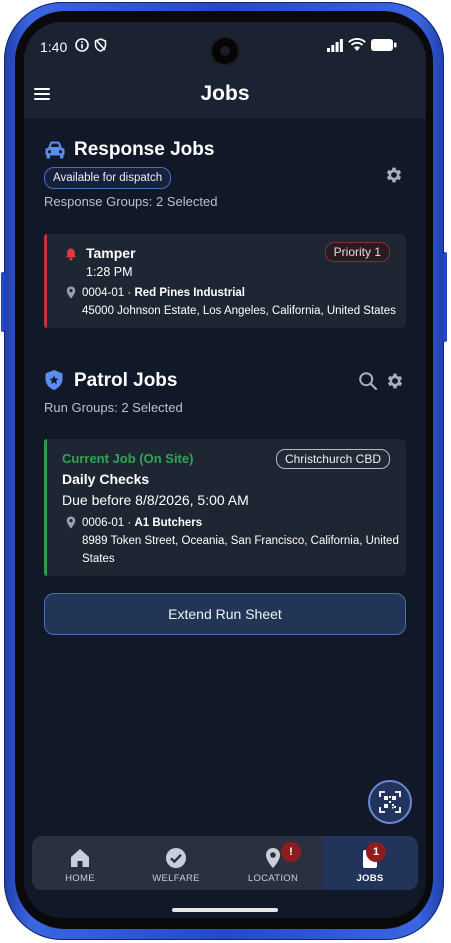 This screenshot has width=451, height=943. Describe the element at coordinates (273, 863) in the screenshot. I see `nav-location: ! LOCATION` at that location.